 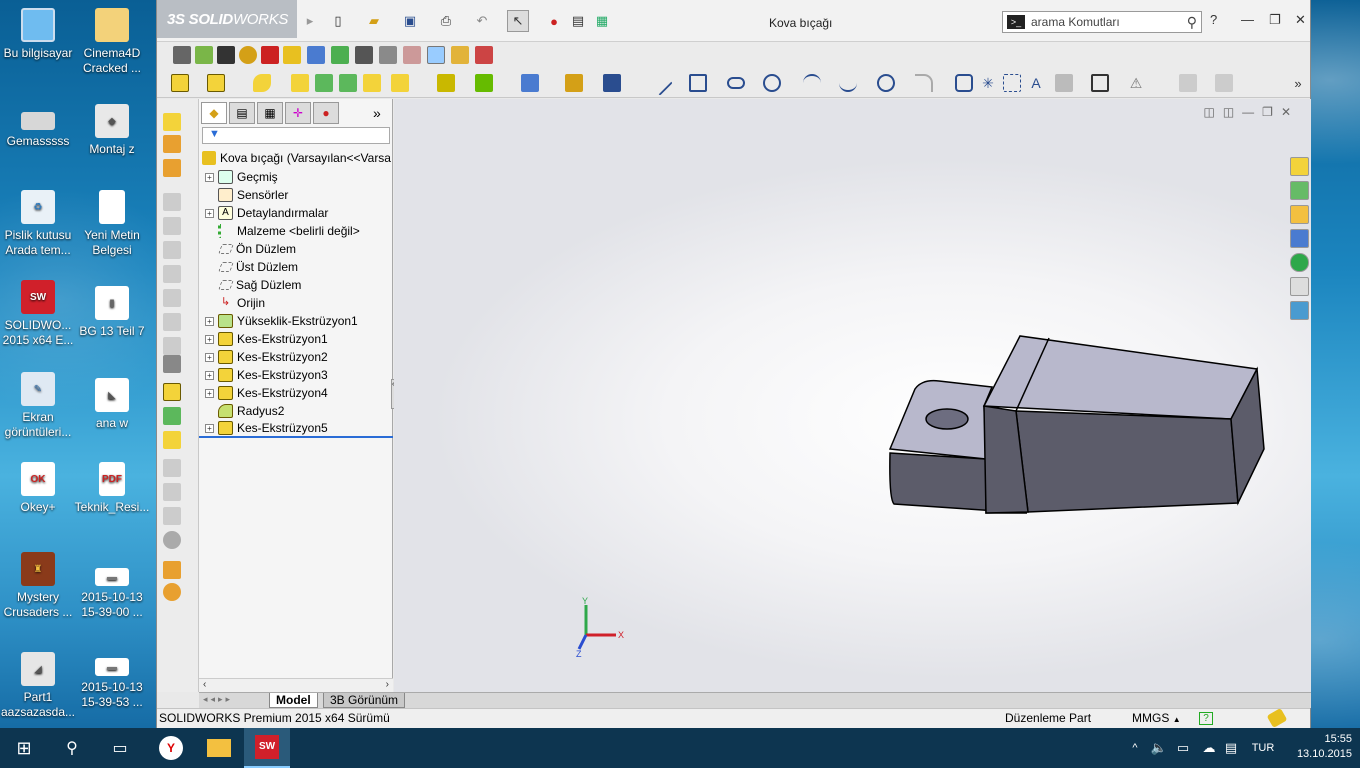 I want to click on file-explorer-icon, so click(x=1299, y=214).